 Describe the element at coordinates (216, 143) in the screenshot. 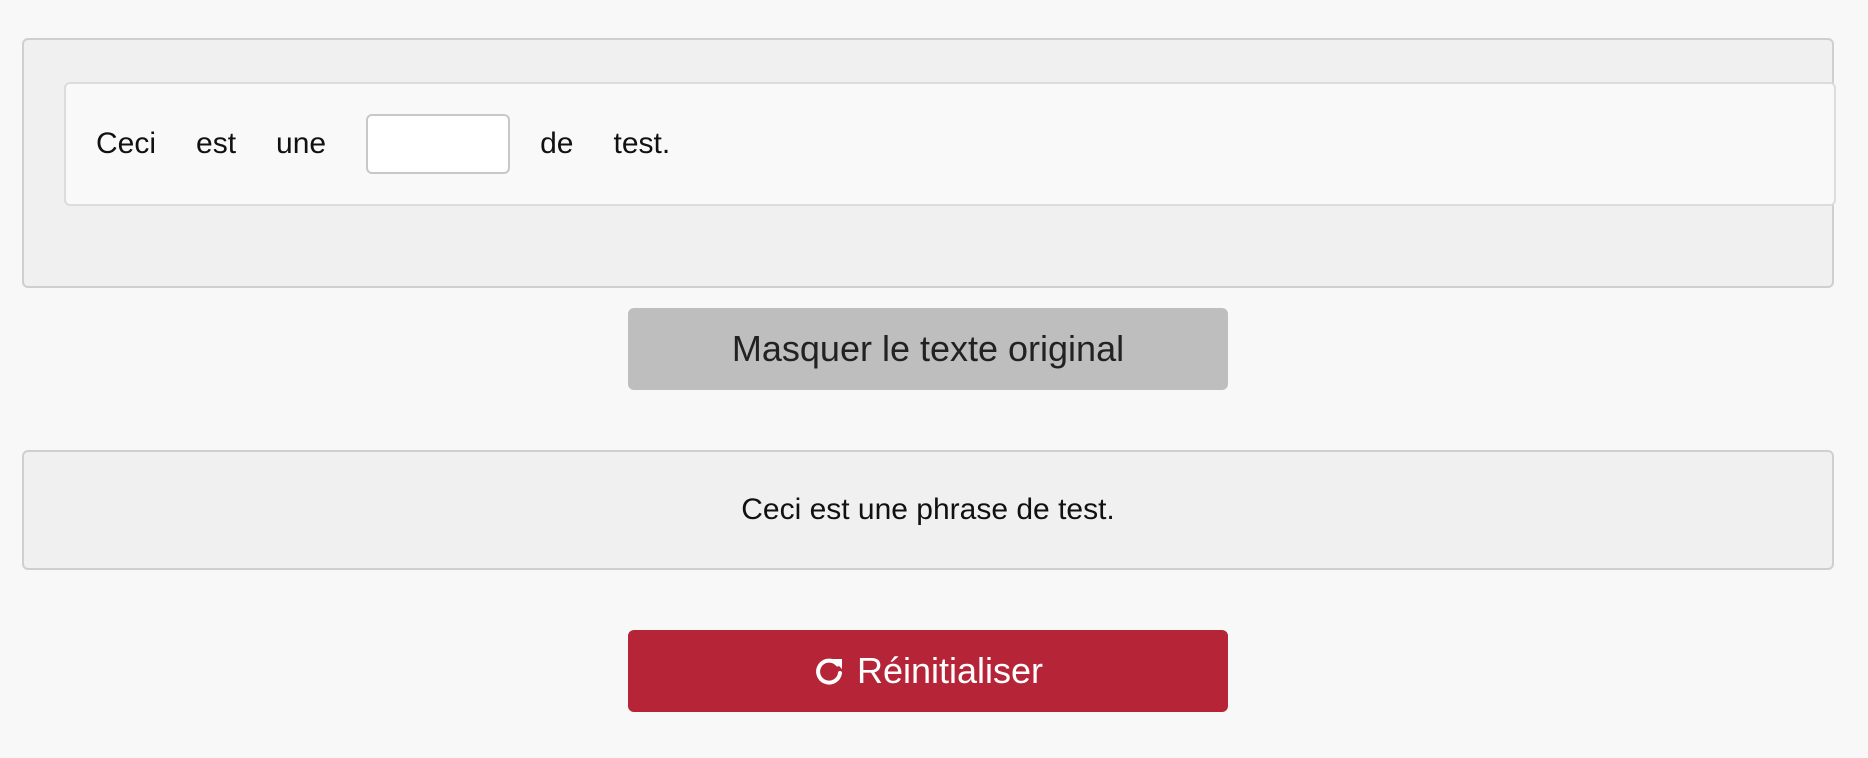

I see `word: est` at that location.